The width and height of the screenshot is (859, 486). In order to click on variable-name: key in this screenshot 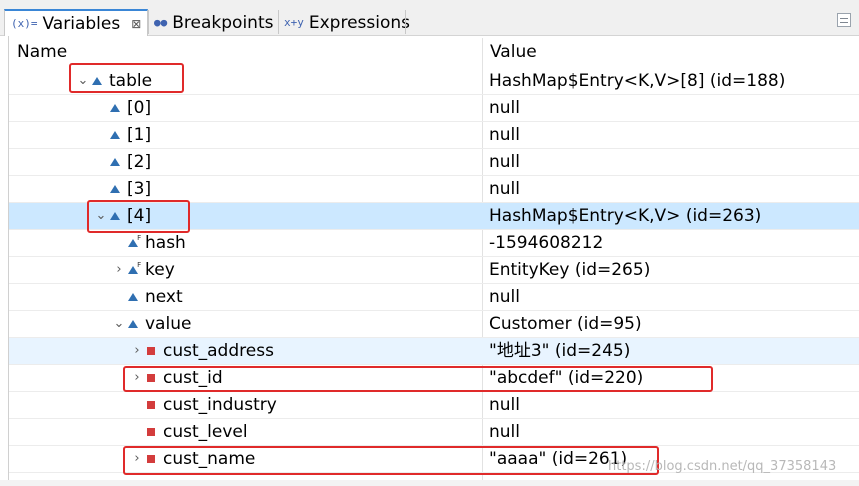, I will do `click(160, 270)`.